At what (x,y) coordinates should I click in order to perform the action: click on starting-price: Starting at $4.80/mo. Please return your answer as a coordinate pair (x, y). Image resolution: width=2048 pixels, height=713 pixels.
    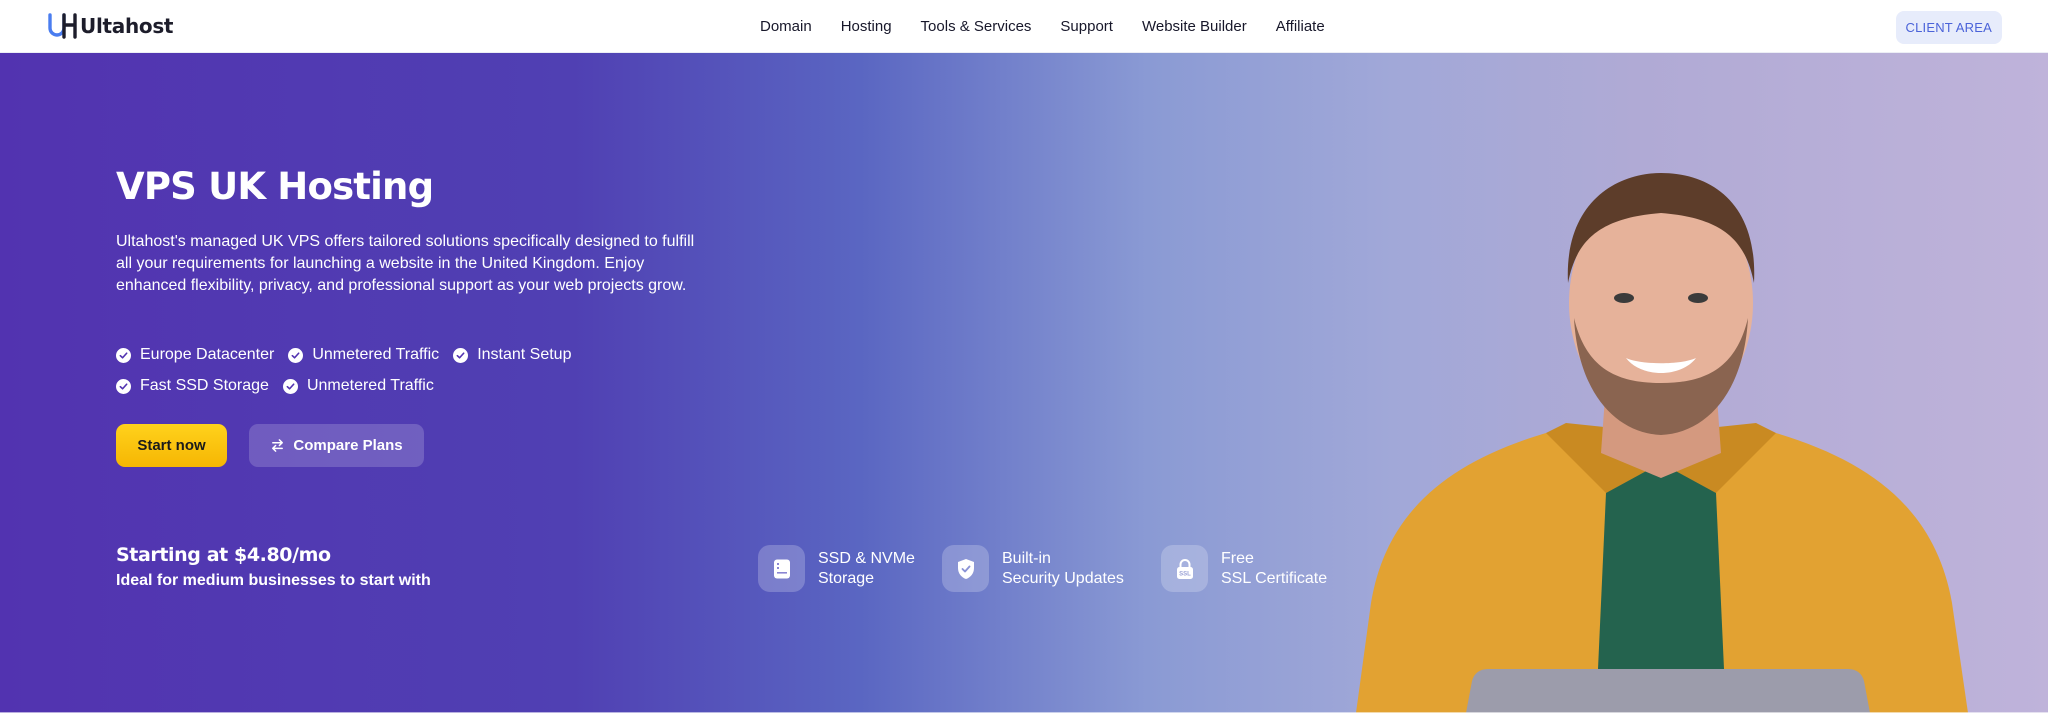
    Looking at the image, I should click on (223, 555).